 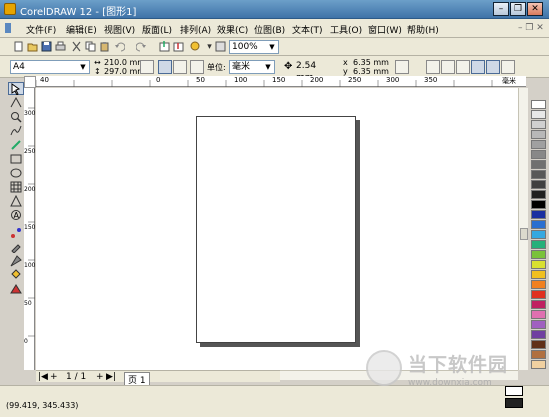 What do you see at coordinates (111, 377) in the screenshot?
I see `last-page-button: ▶|` at bounding box center [111, 377].